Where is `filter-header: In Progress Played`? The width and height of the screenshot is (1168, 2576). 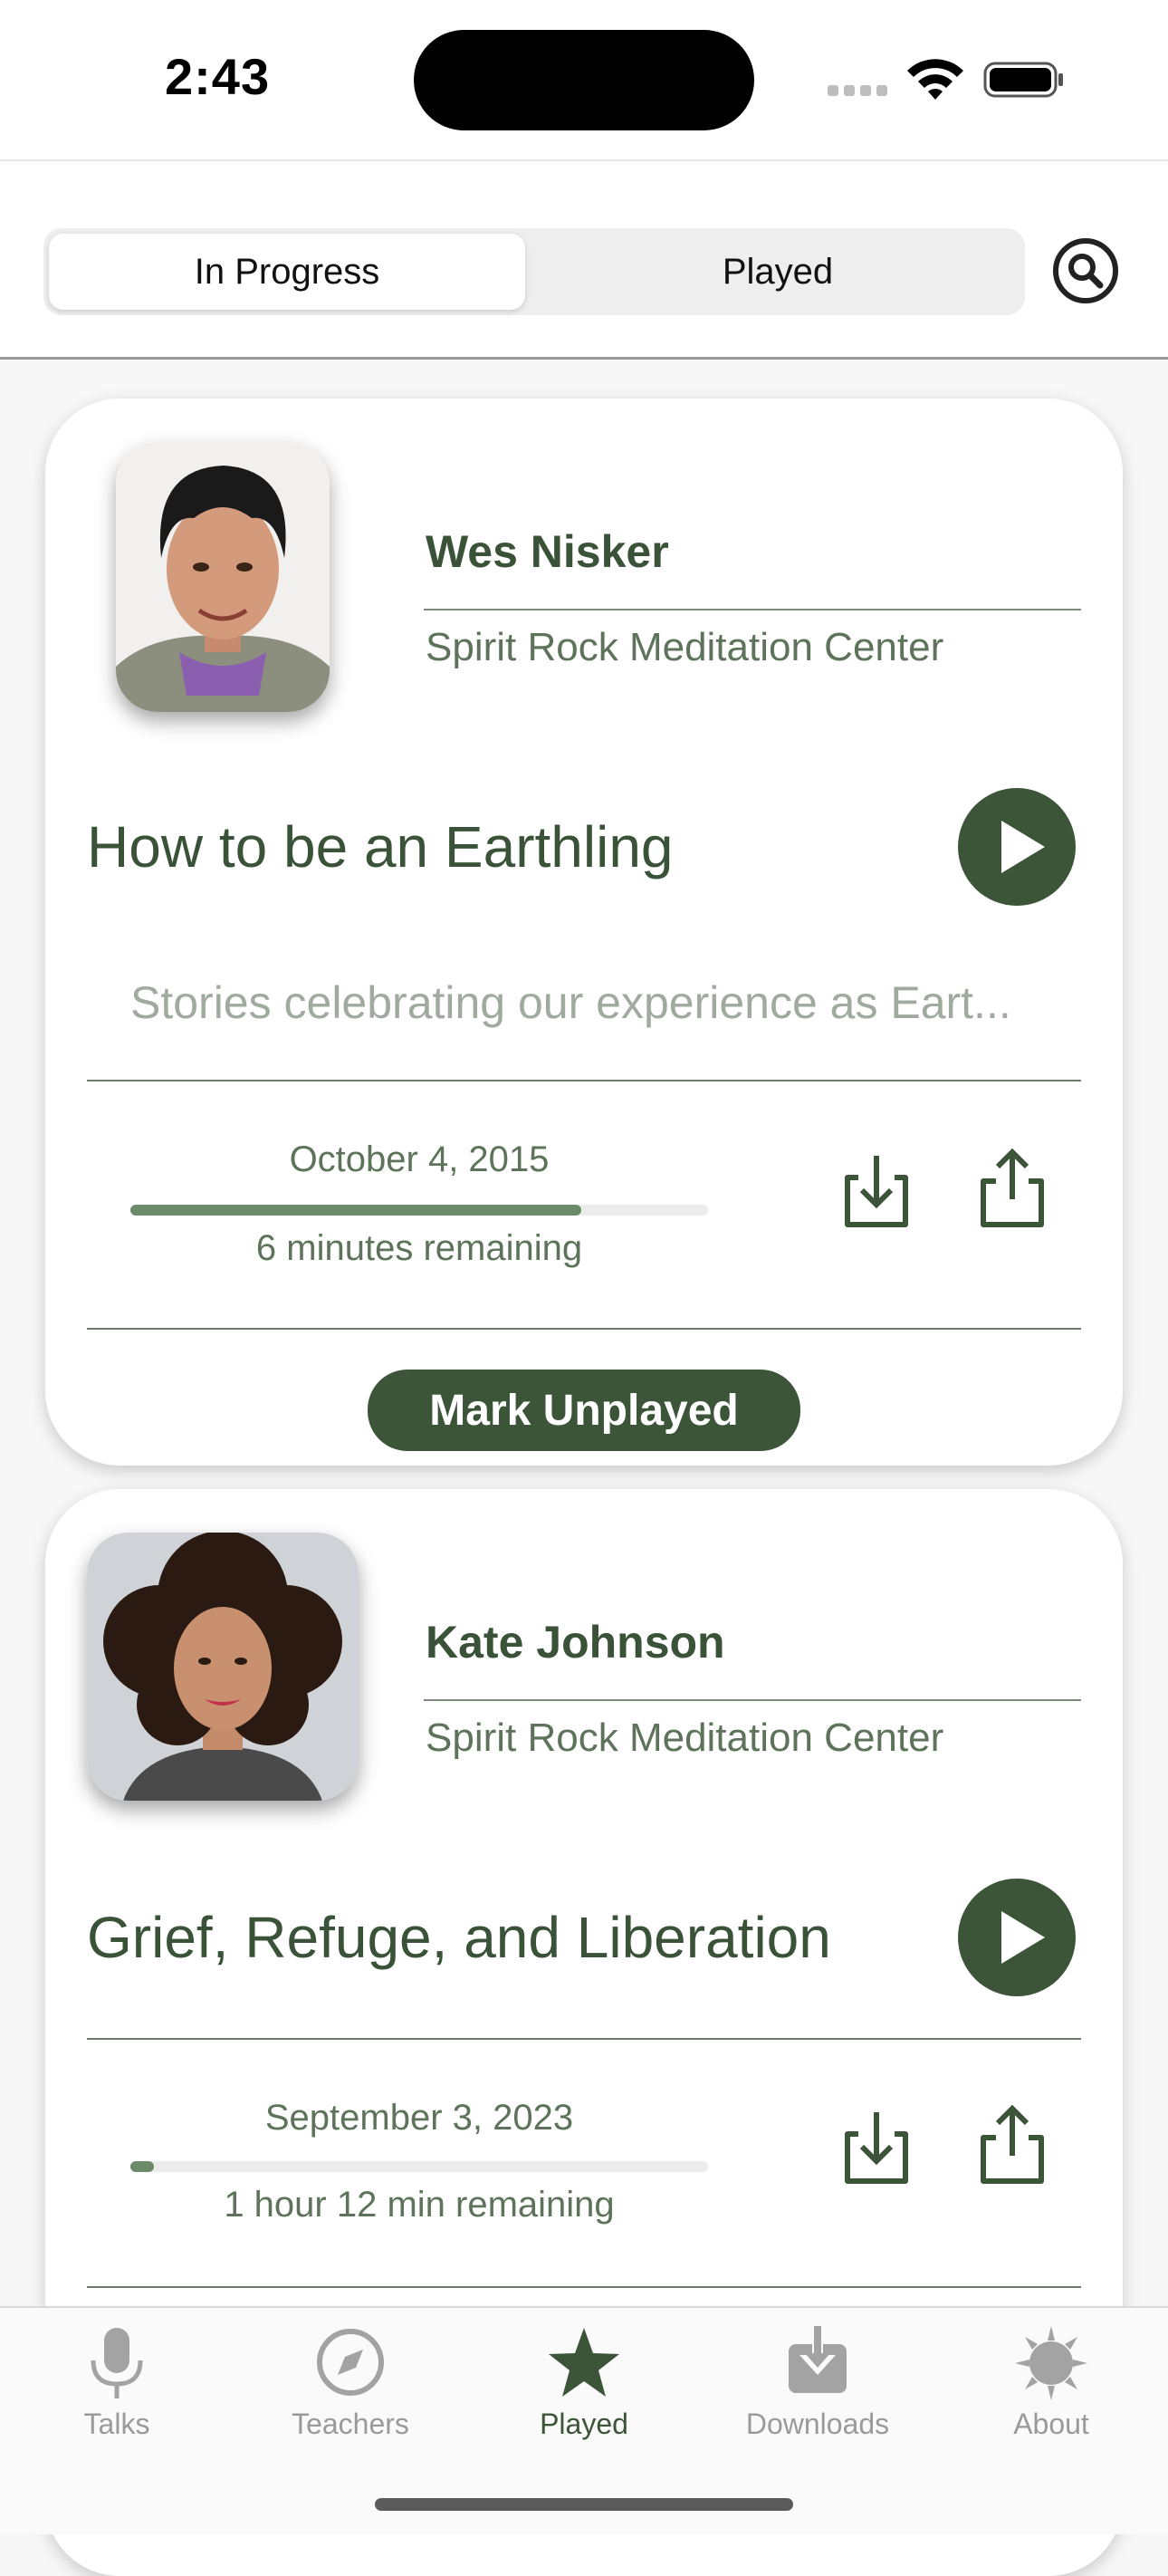
filter-header: In Progress Played is located at coordinates (584, 259).